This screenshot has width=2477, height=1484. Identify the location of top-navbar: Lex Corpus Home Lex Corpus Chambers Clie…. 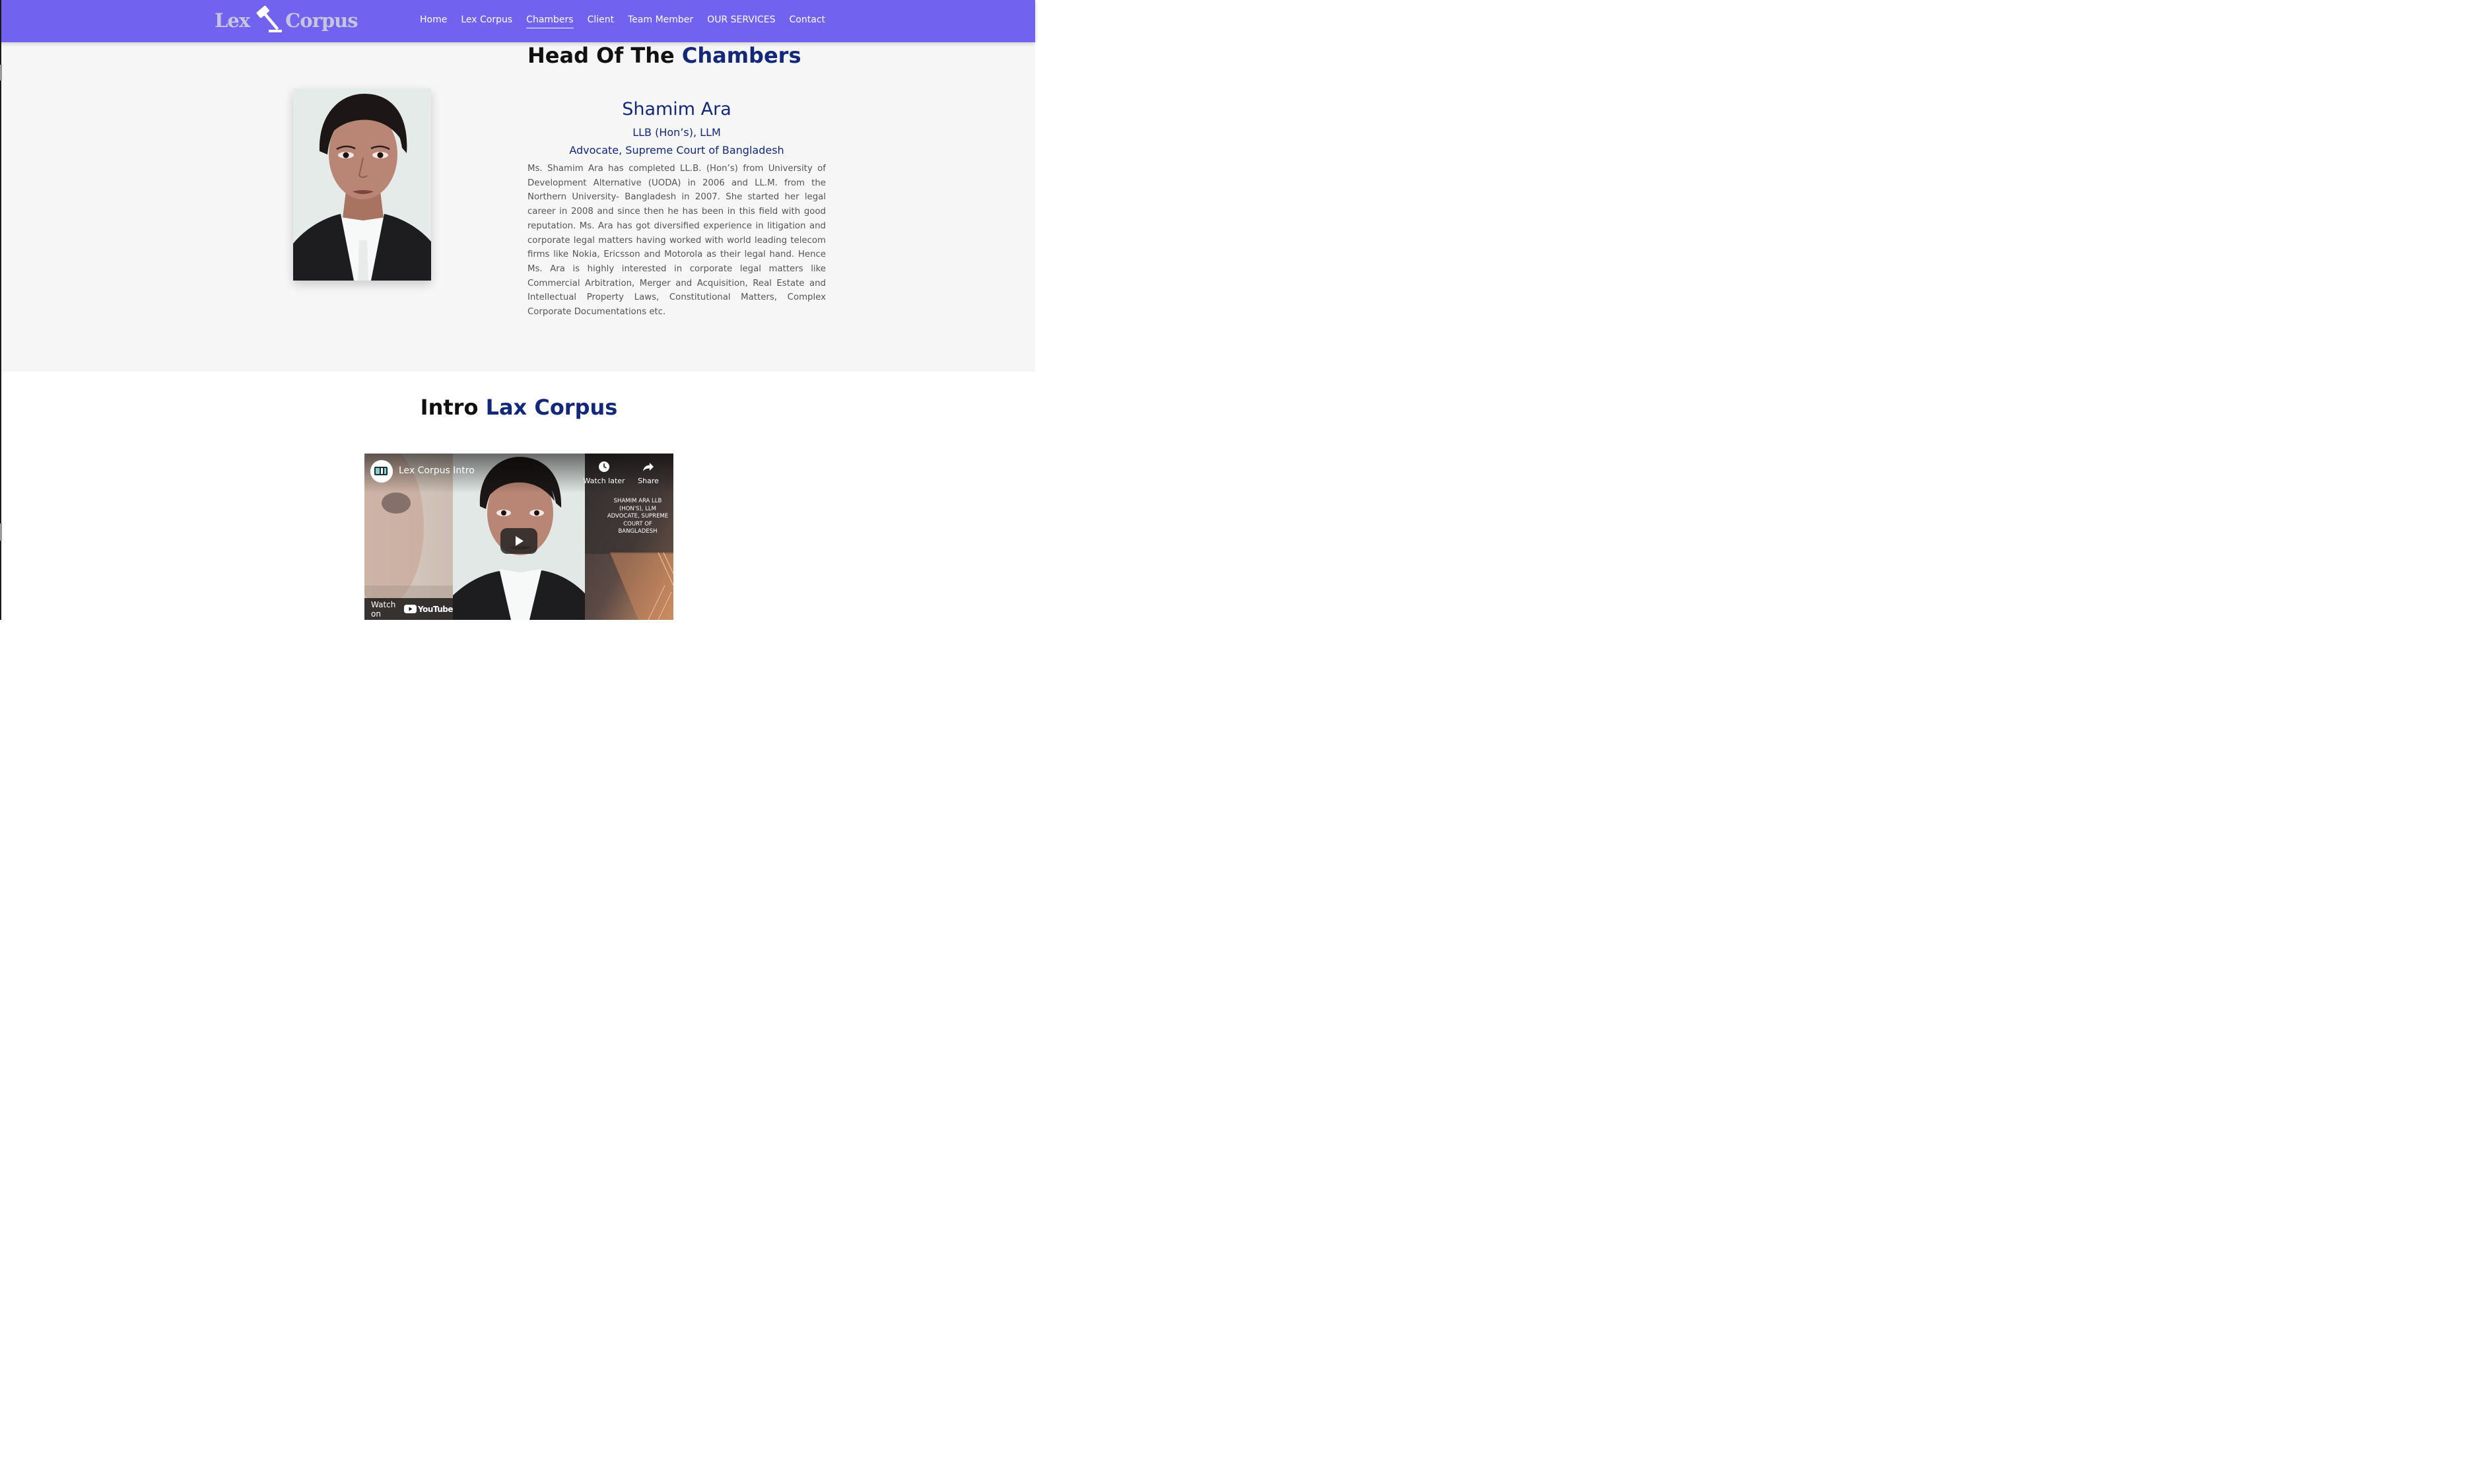
(517, 21).